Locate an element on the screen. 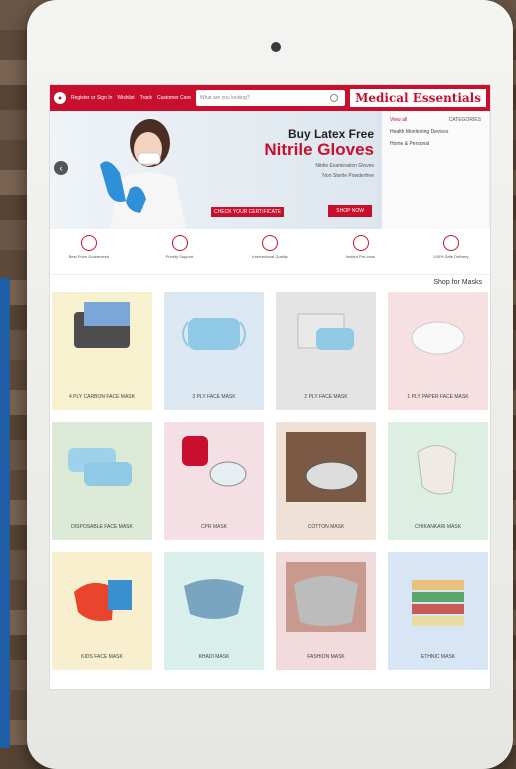 This screenshot has height=769, width=516. site-logo: Medical Essentials is located at coordinates (418, 98).